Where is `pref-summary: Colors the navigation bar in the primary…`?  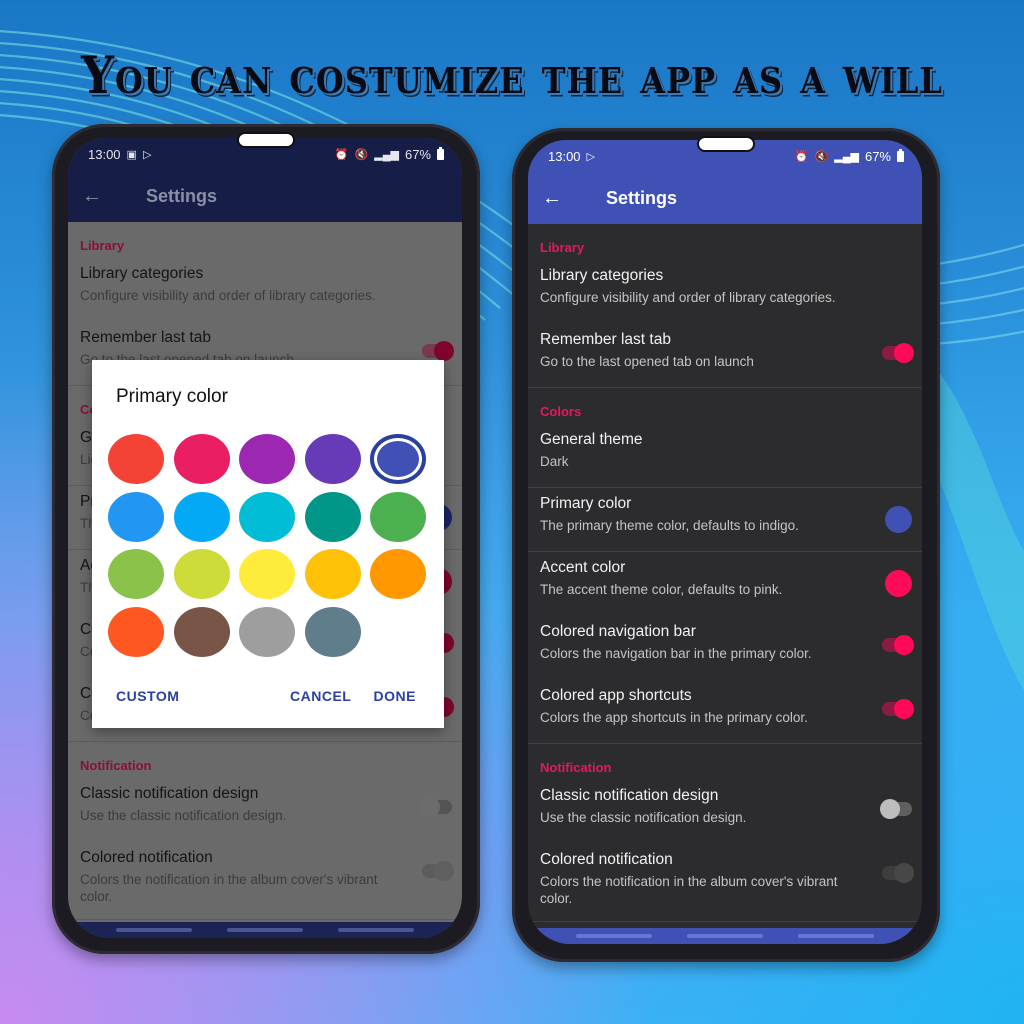
pref-summary: Colors the navigation bar in the primary… is located at coordinates (676, 653).